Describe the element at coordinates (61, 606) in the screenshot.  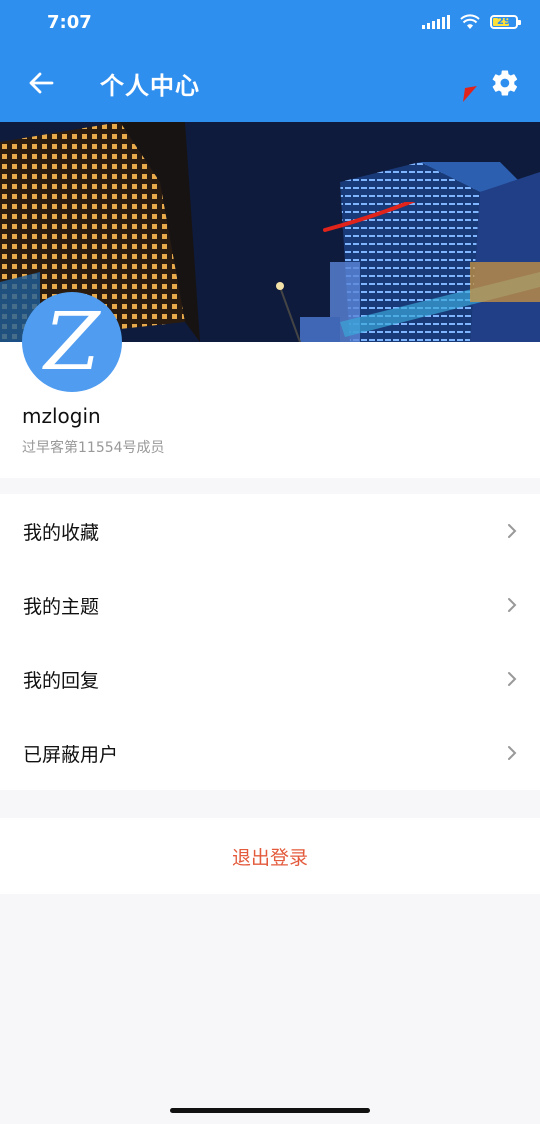
I see `menu-item-label: 我的主题` at that location.